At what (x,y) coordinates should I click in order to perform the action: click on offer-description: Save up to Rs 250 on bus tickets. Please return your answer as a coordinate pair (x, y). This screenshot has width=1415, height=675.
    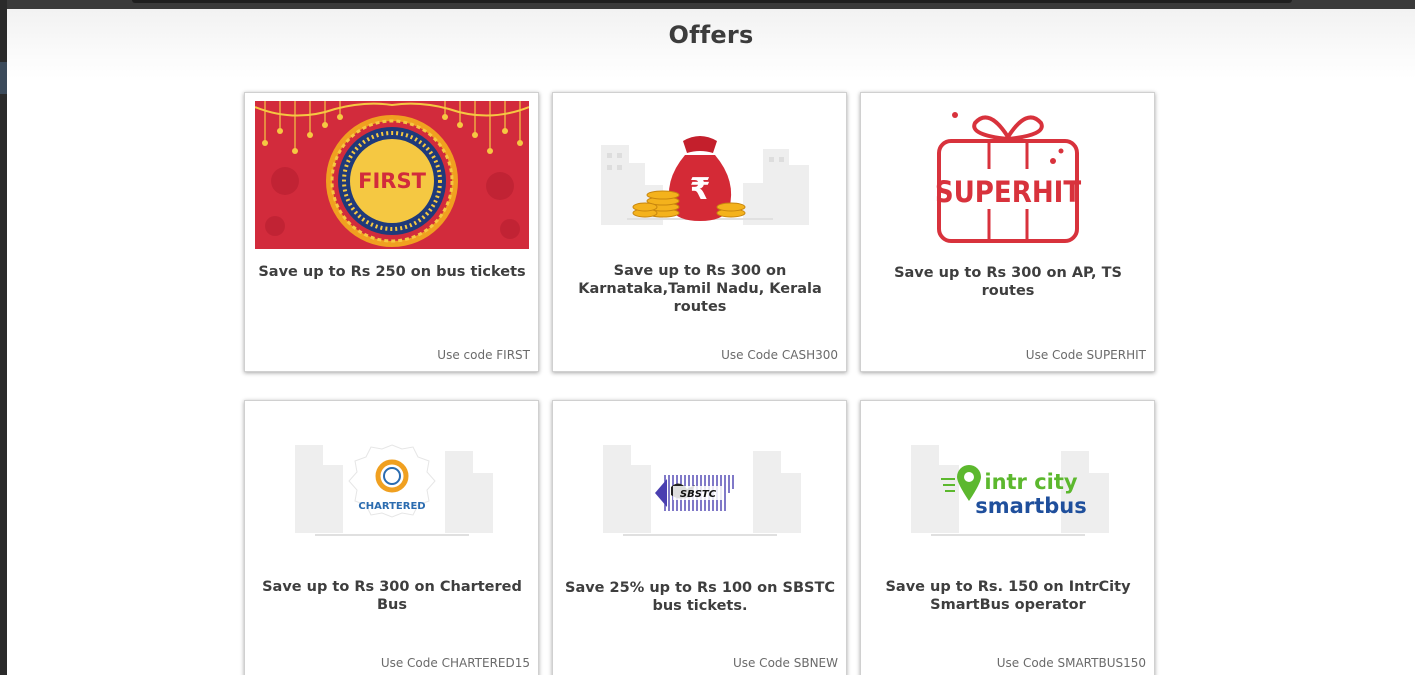
    Looking at the image, I should click on (392, 272).